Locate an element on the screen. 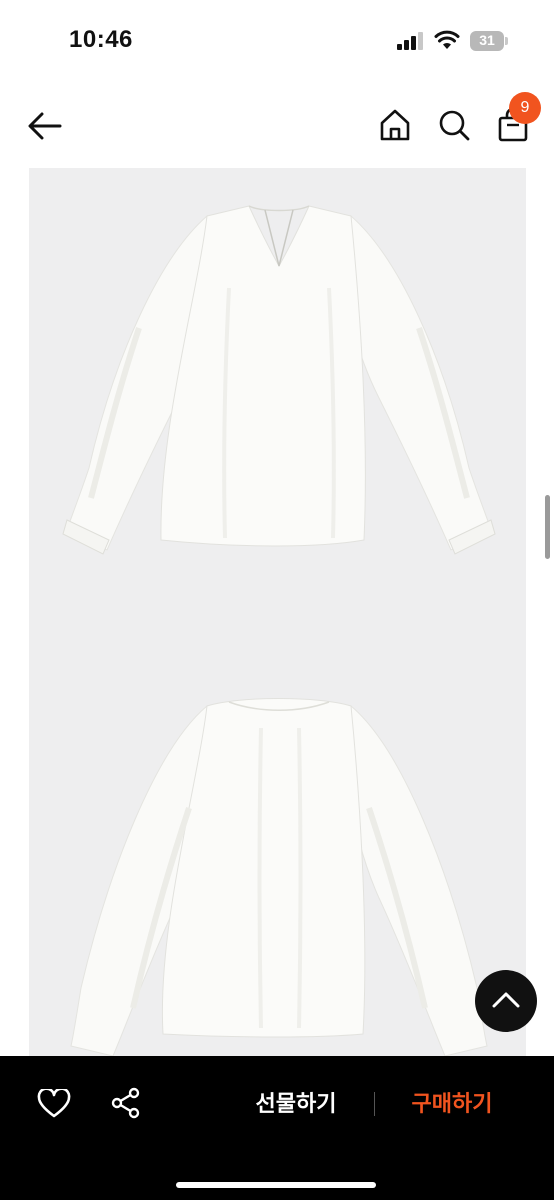 The width and height of the screenshot is (554, 1200). cart-count-badge: 9 is located at coordinates (525, 108).